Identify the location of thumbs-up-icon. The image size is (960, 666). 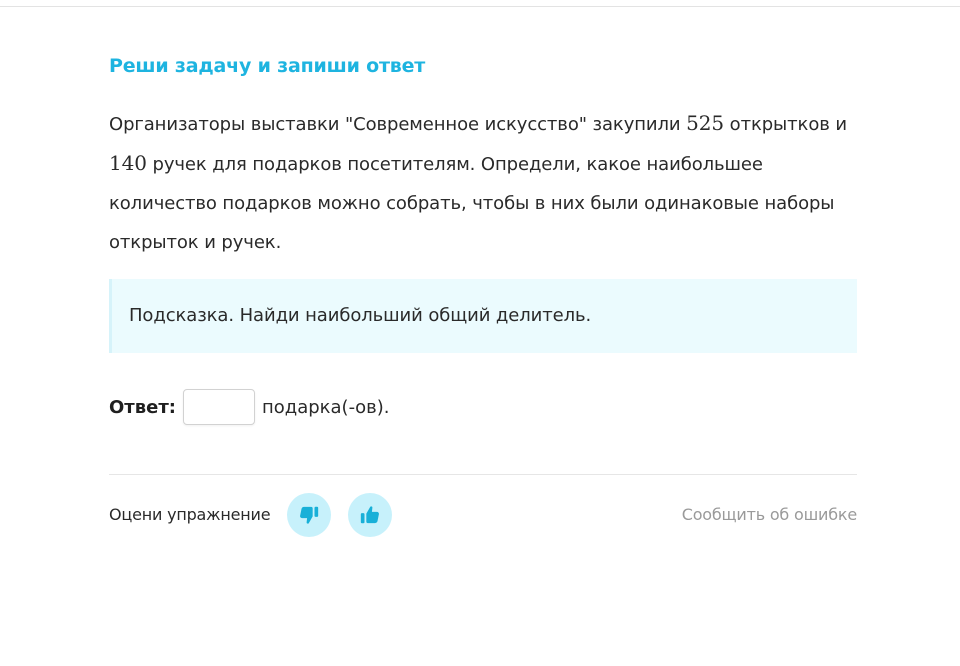
(370, 515).